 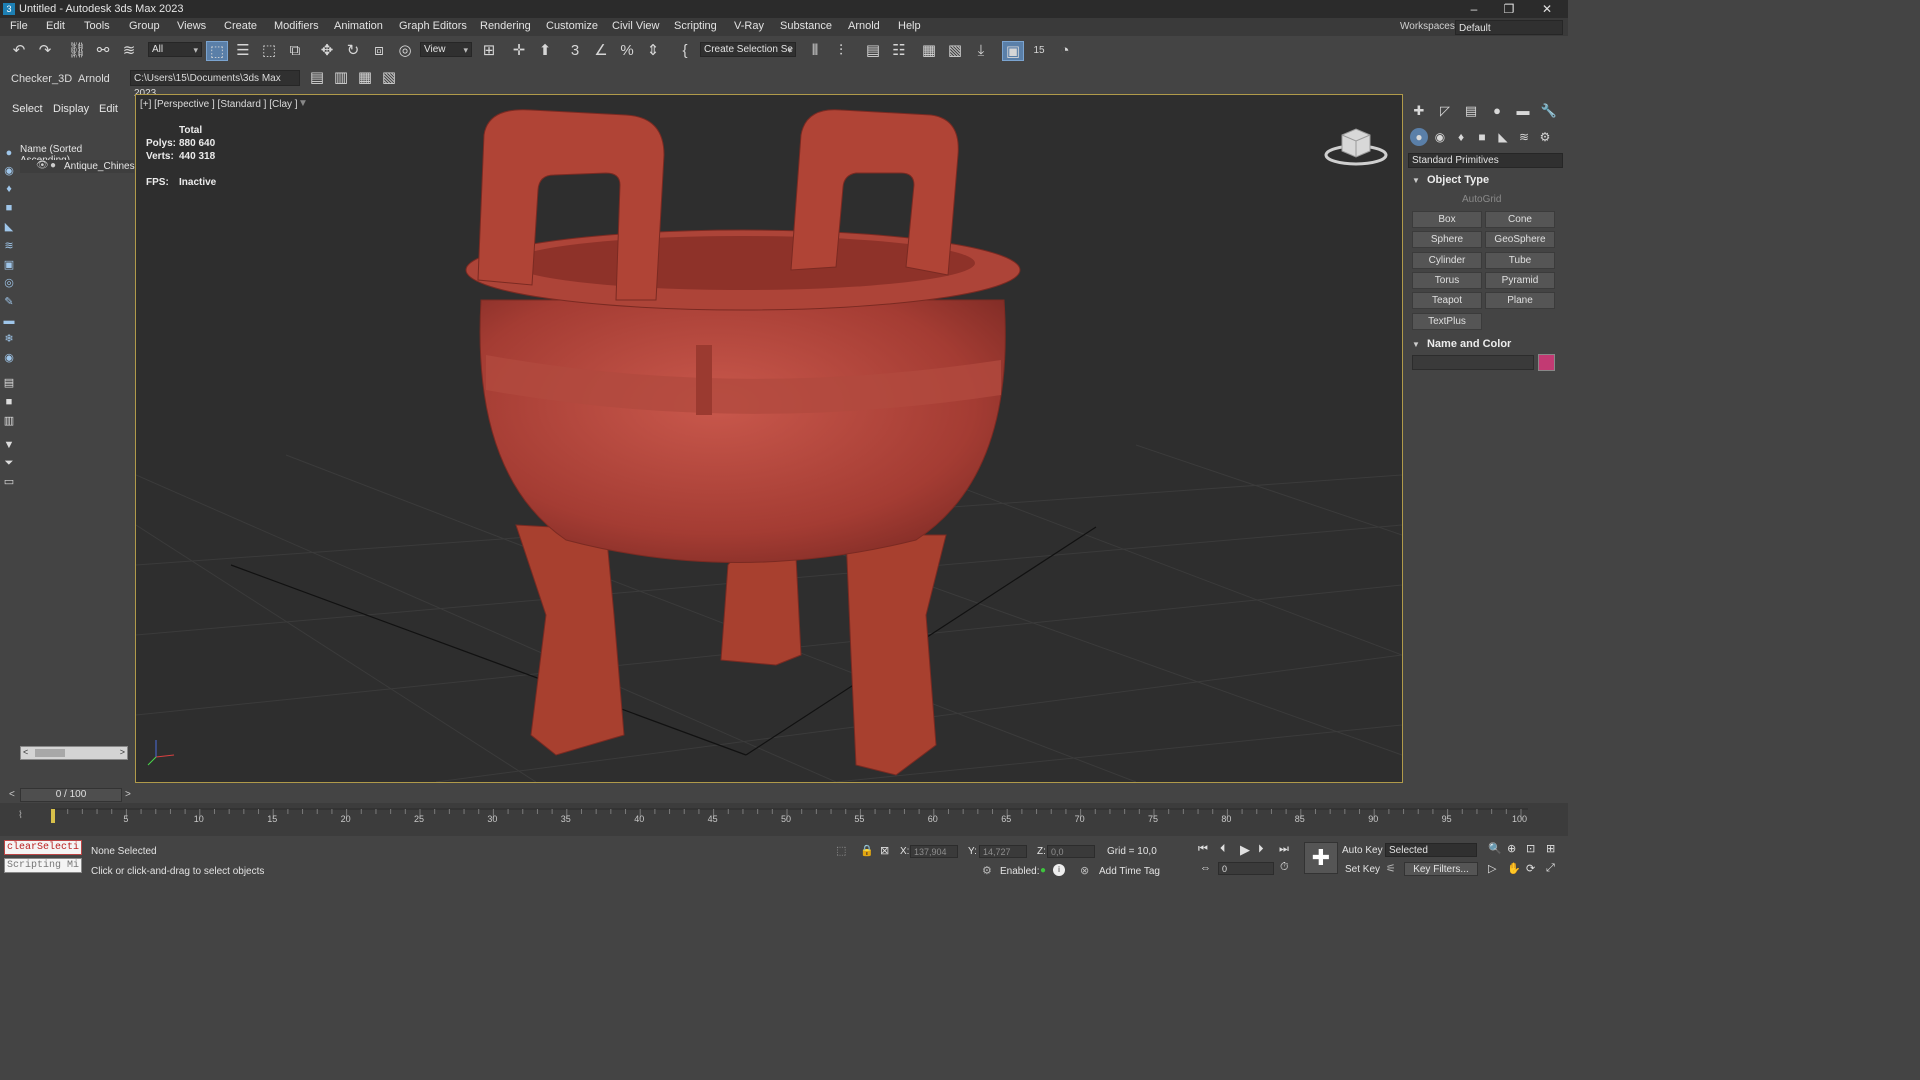 What do you see at coordinates (9, 227) in the screenshot?
I see `filter-helpers-icon: ◣` at bounding box center [9, 227].